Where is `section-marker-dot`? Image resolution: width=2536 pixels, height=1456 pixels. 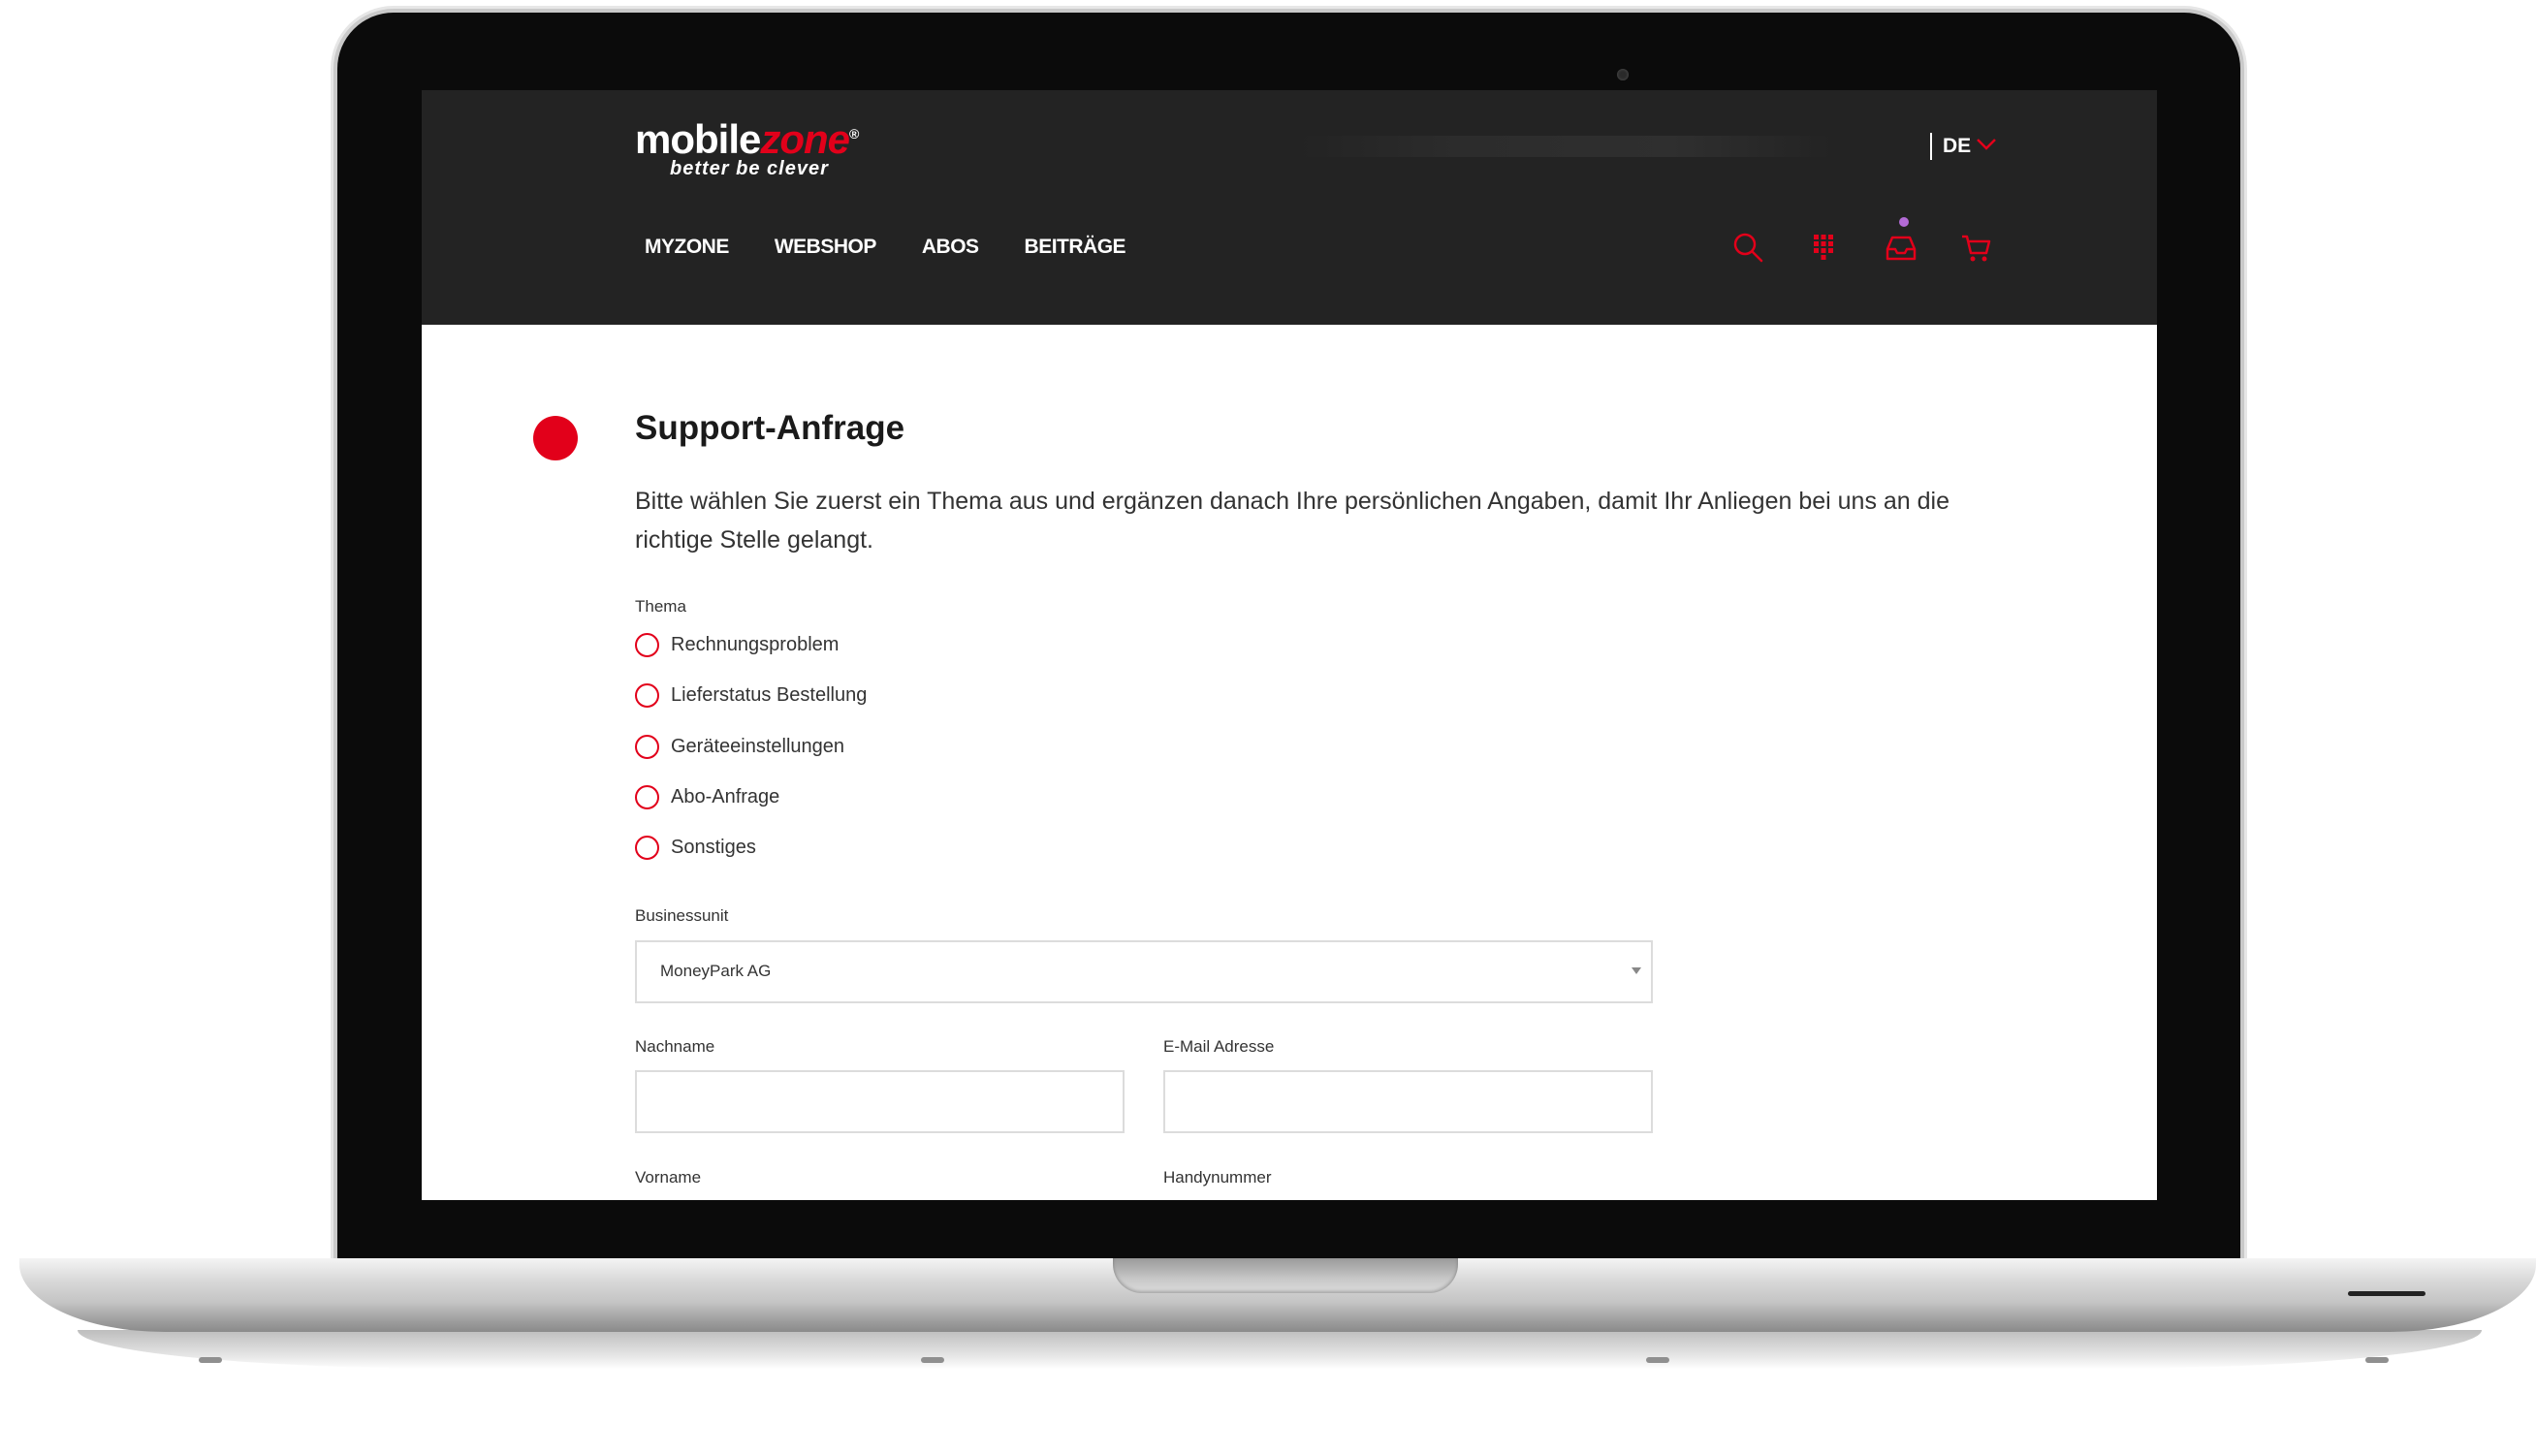 section-marker-dot is located at coordinates (556, 438).